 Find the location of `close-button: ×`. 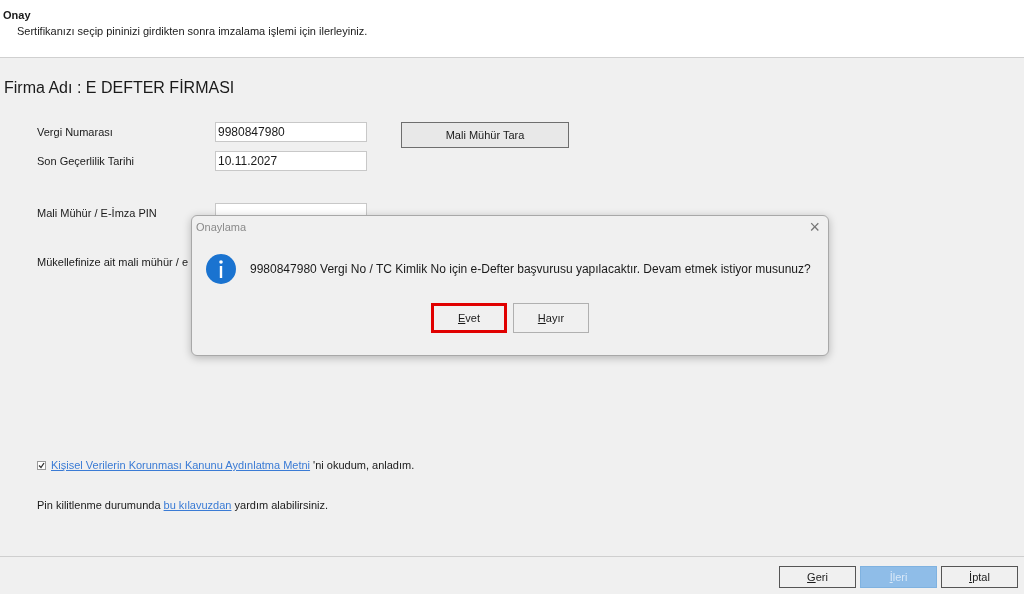

close-button: × is located at coordinates (814, 227).